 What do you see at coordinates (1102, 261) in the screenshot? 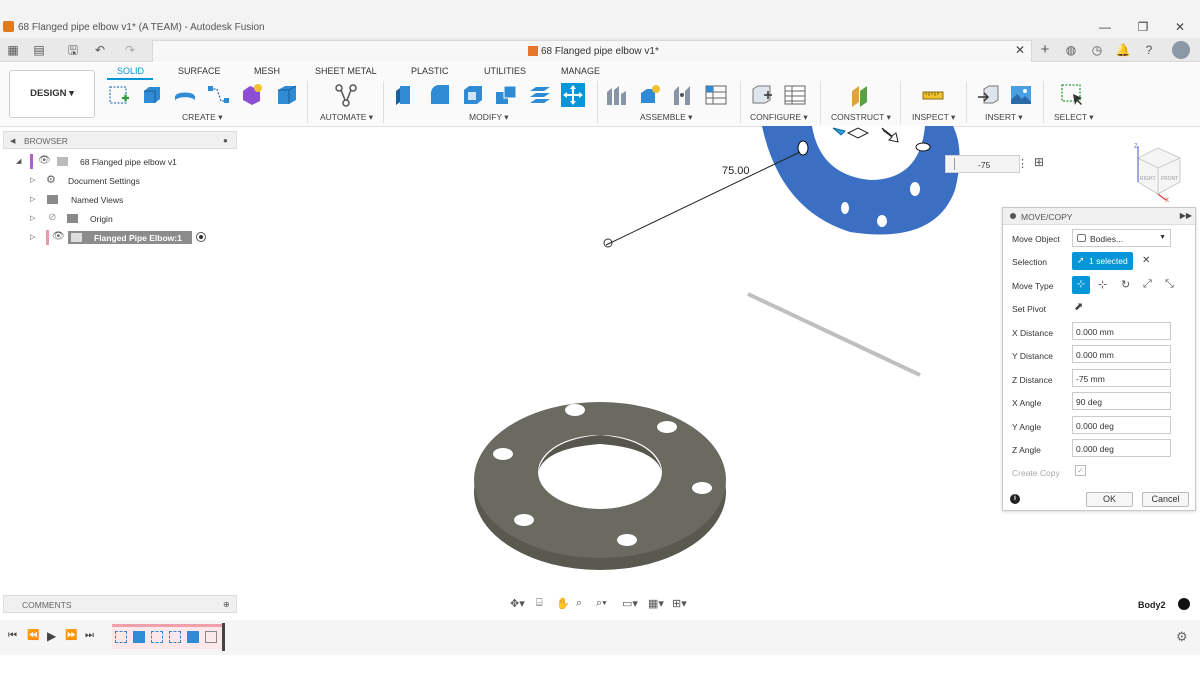
I see `selection-button: ➚ 1 selected` at bounding box center [1102, 261].